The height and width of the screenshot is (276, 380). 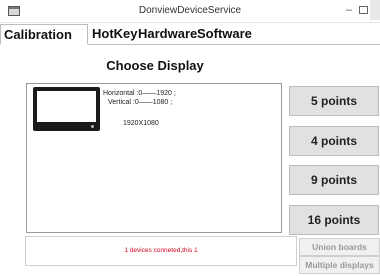 I want to click on five-points-button: 5 points, so click(x=334, y=101).